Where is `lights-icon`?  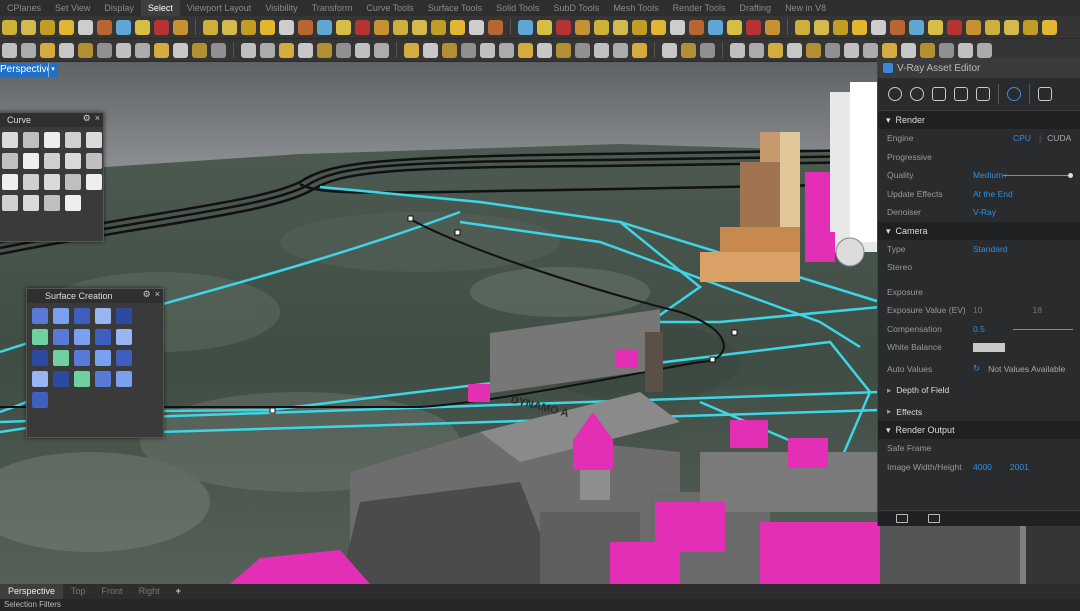
lights-icon is located at coordinates (917, 94).